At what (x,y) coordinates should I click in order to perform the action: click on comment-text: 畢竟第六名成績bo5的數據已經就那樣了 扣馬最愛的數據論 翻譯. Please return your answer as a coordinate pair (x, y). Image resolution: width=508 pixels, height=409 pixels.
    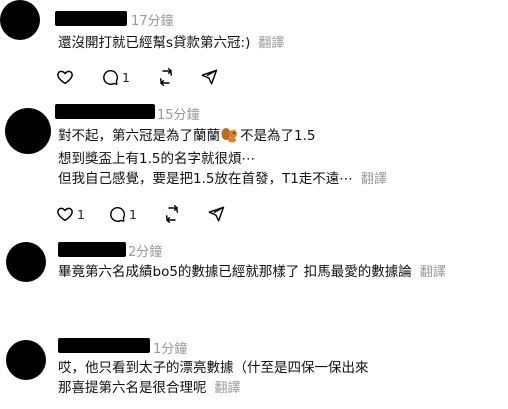
    Looking at the image, I should click on (252, 272).